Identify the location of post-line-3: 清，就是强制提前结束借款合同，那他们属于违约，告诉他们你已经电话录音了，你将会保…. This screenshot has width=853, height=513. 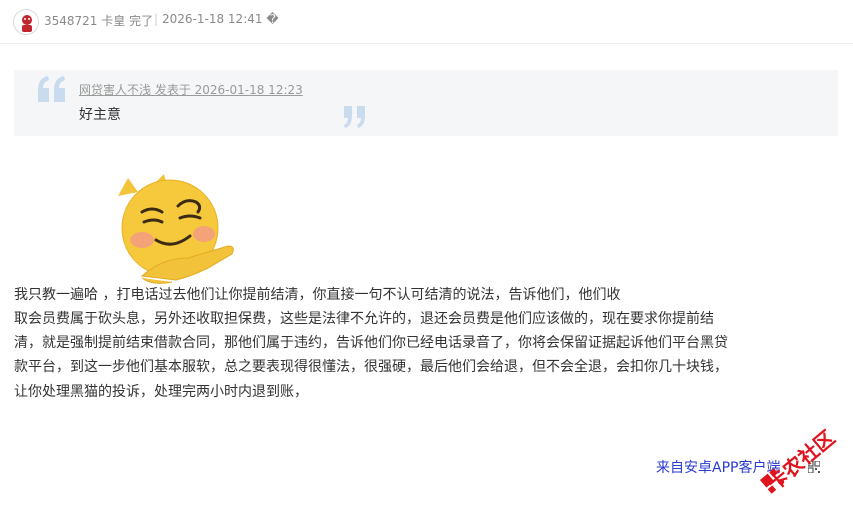
(371, 343).